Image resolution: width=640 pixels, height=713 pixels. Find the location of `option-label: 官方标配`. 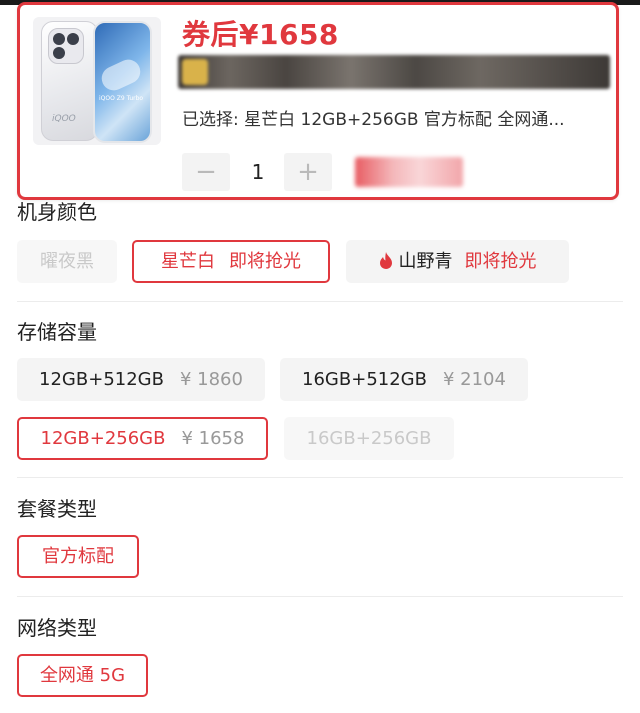

option-label: 官方标配 is located at coordinates (78, 556).